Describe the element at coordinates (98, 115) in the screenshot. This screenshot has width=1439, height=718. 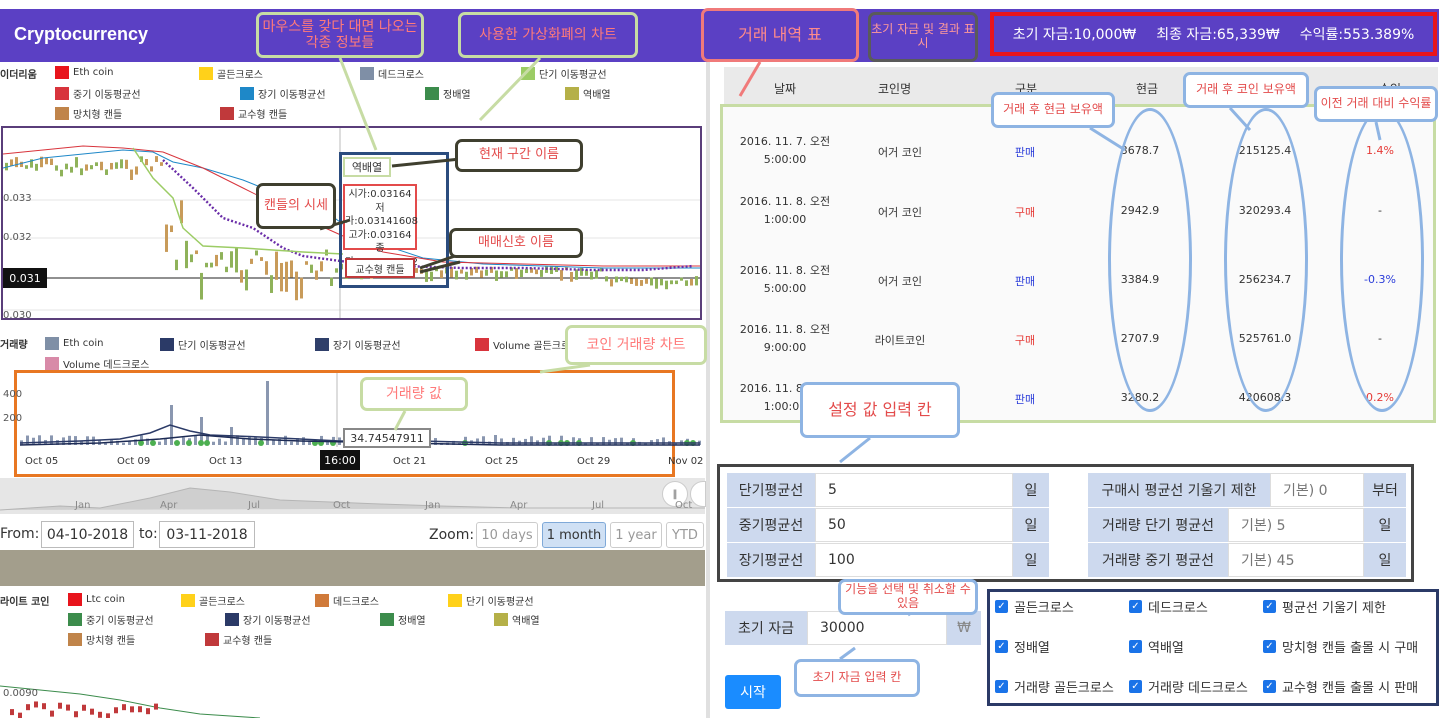
I see `legend-label: 망치형 캔들` at that location.